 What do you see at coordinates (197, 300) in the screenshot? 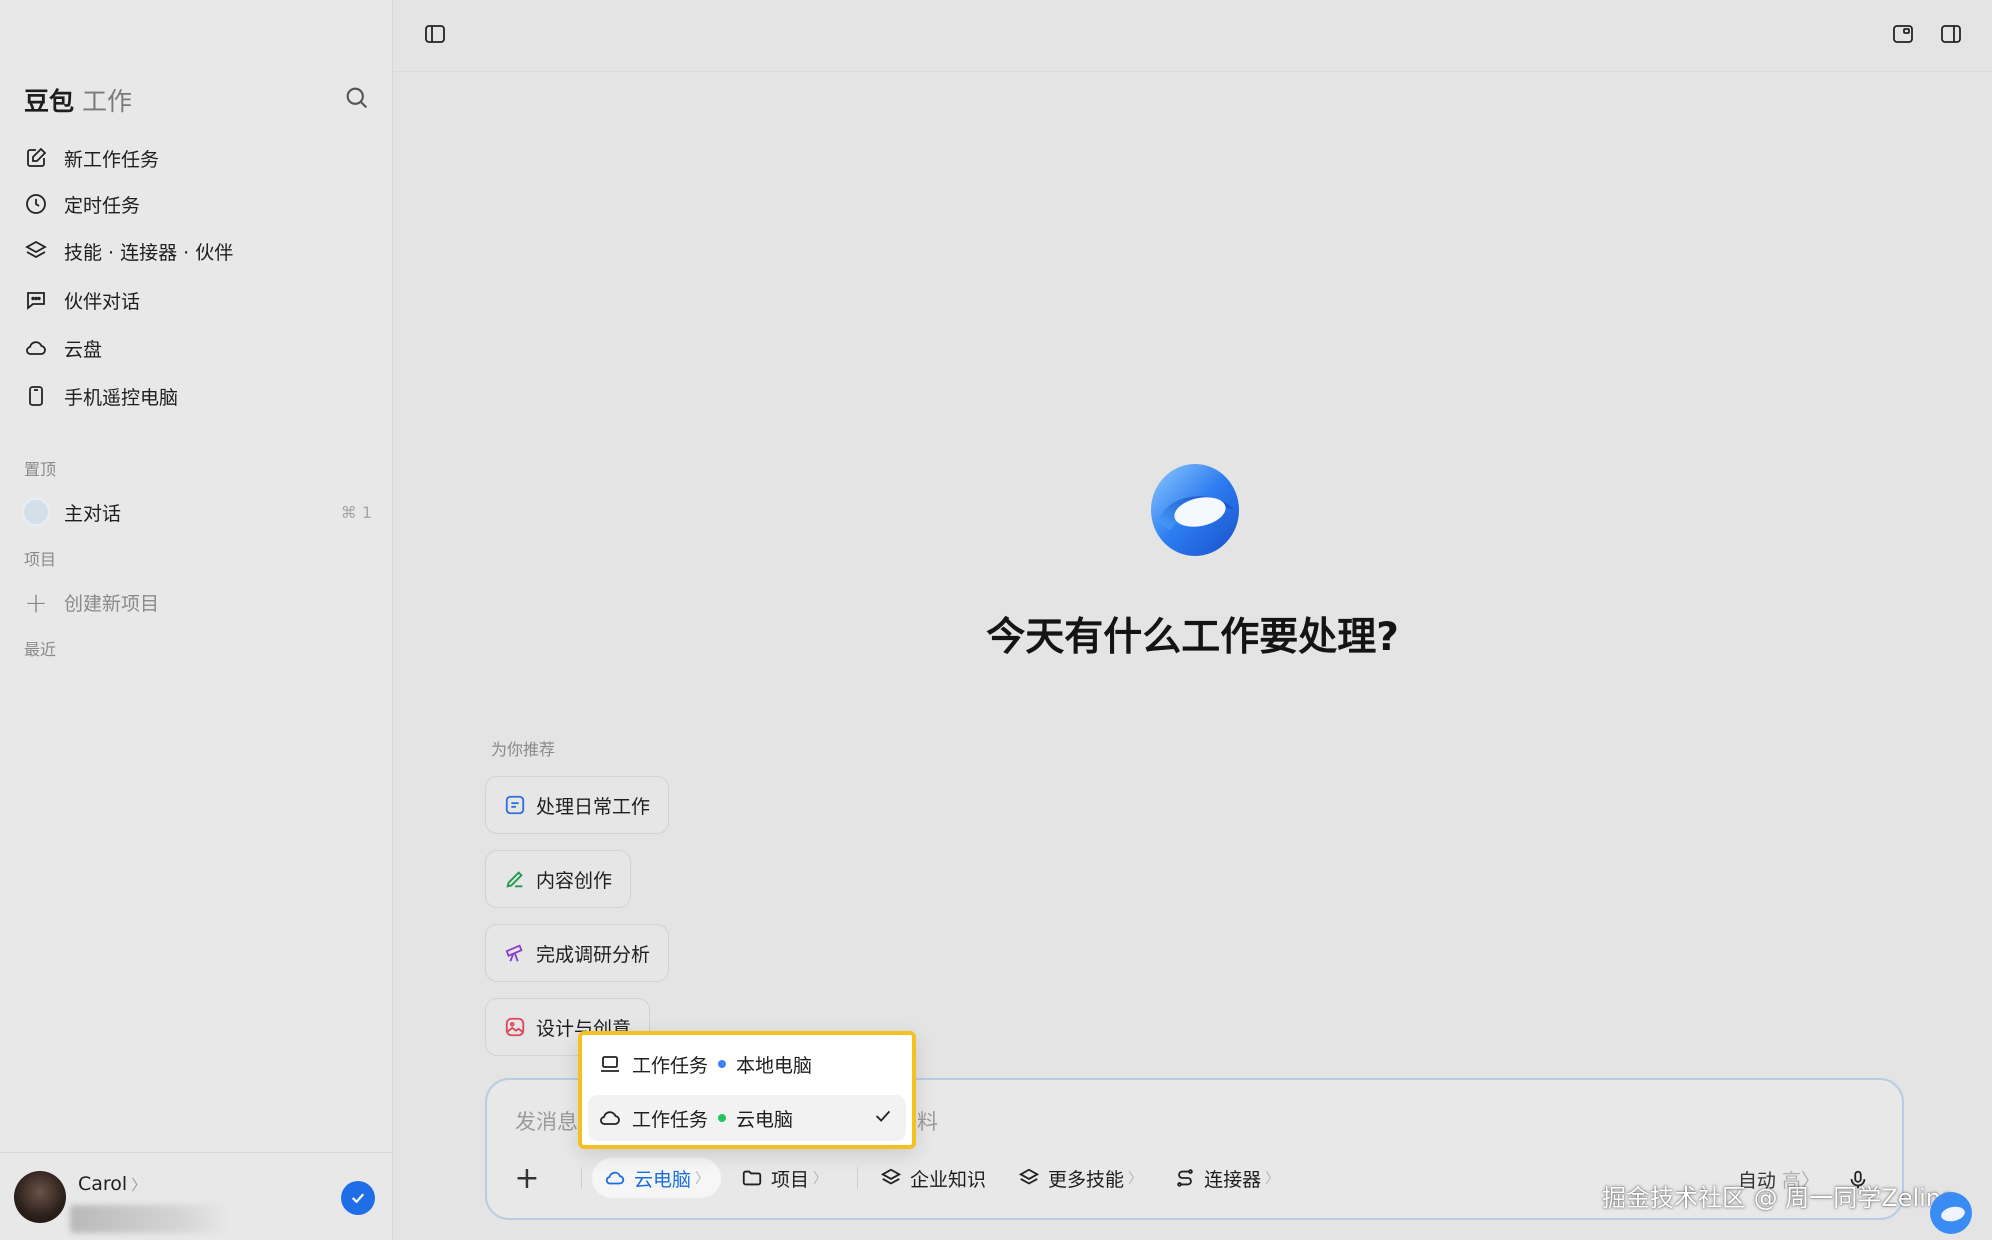
I see `sidebar-item-partner-chat: 伙伴对话` at bounding box center [197, 300].